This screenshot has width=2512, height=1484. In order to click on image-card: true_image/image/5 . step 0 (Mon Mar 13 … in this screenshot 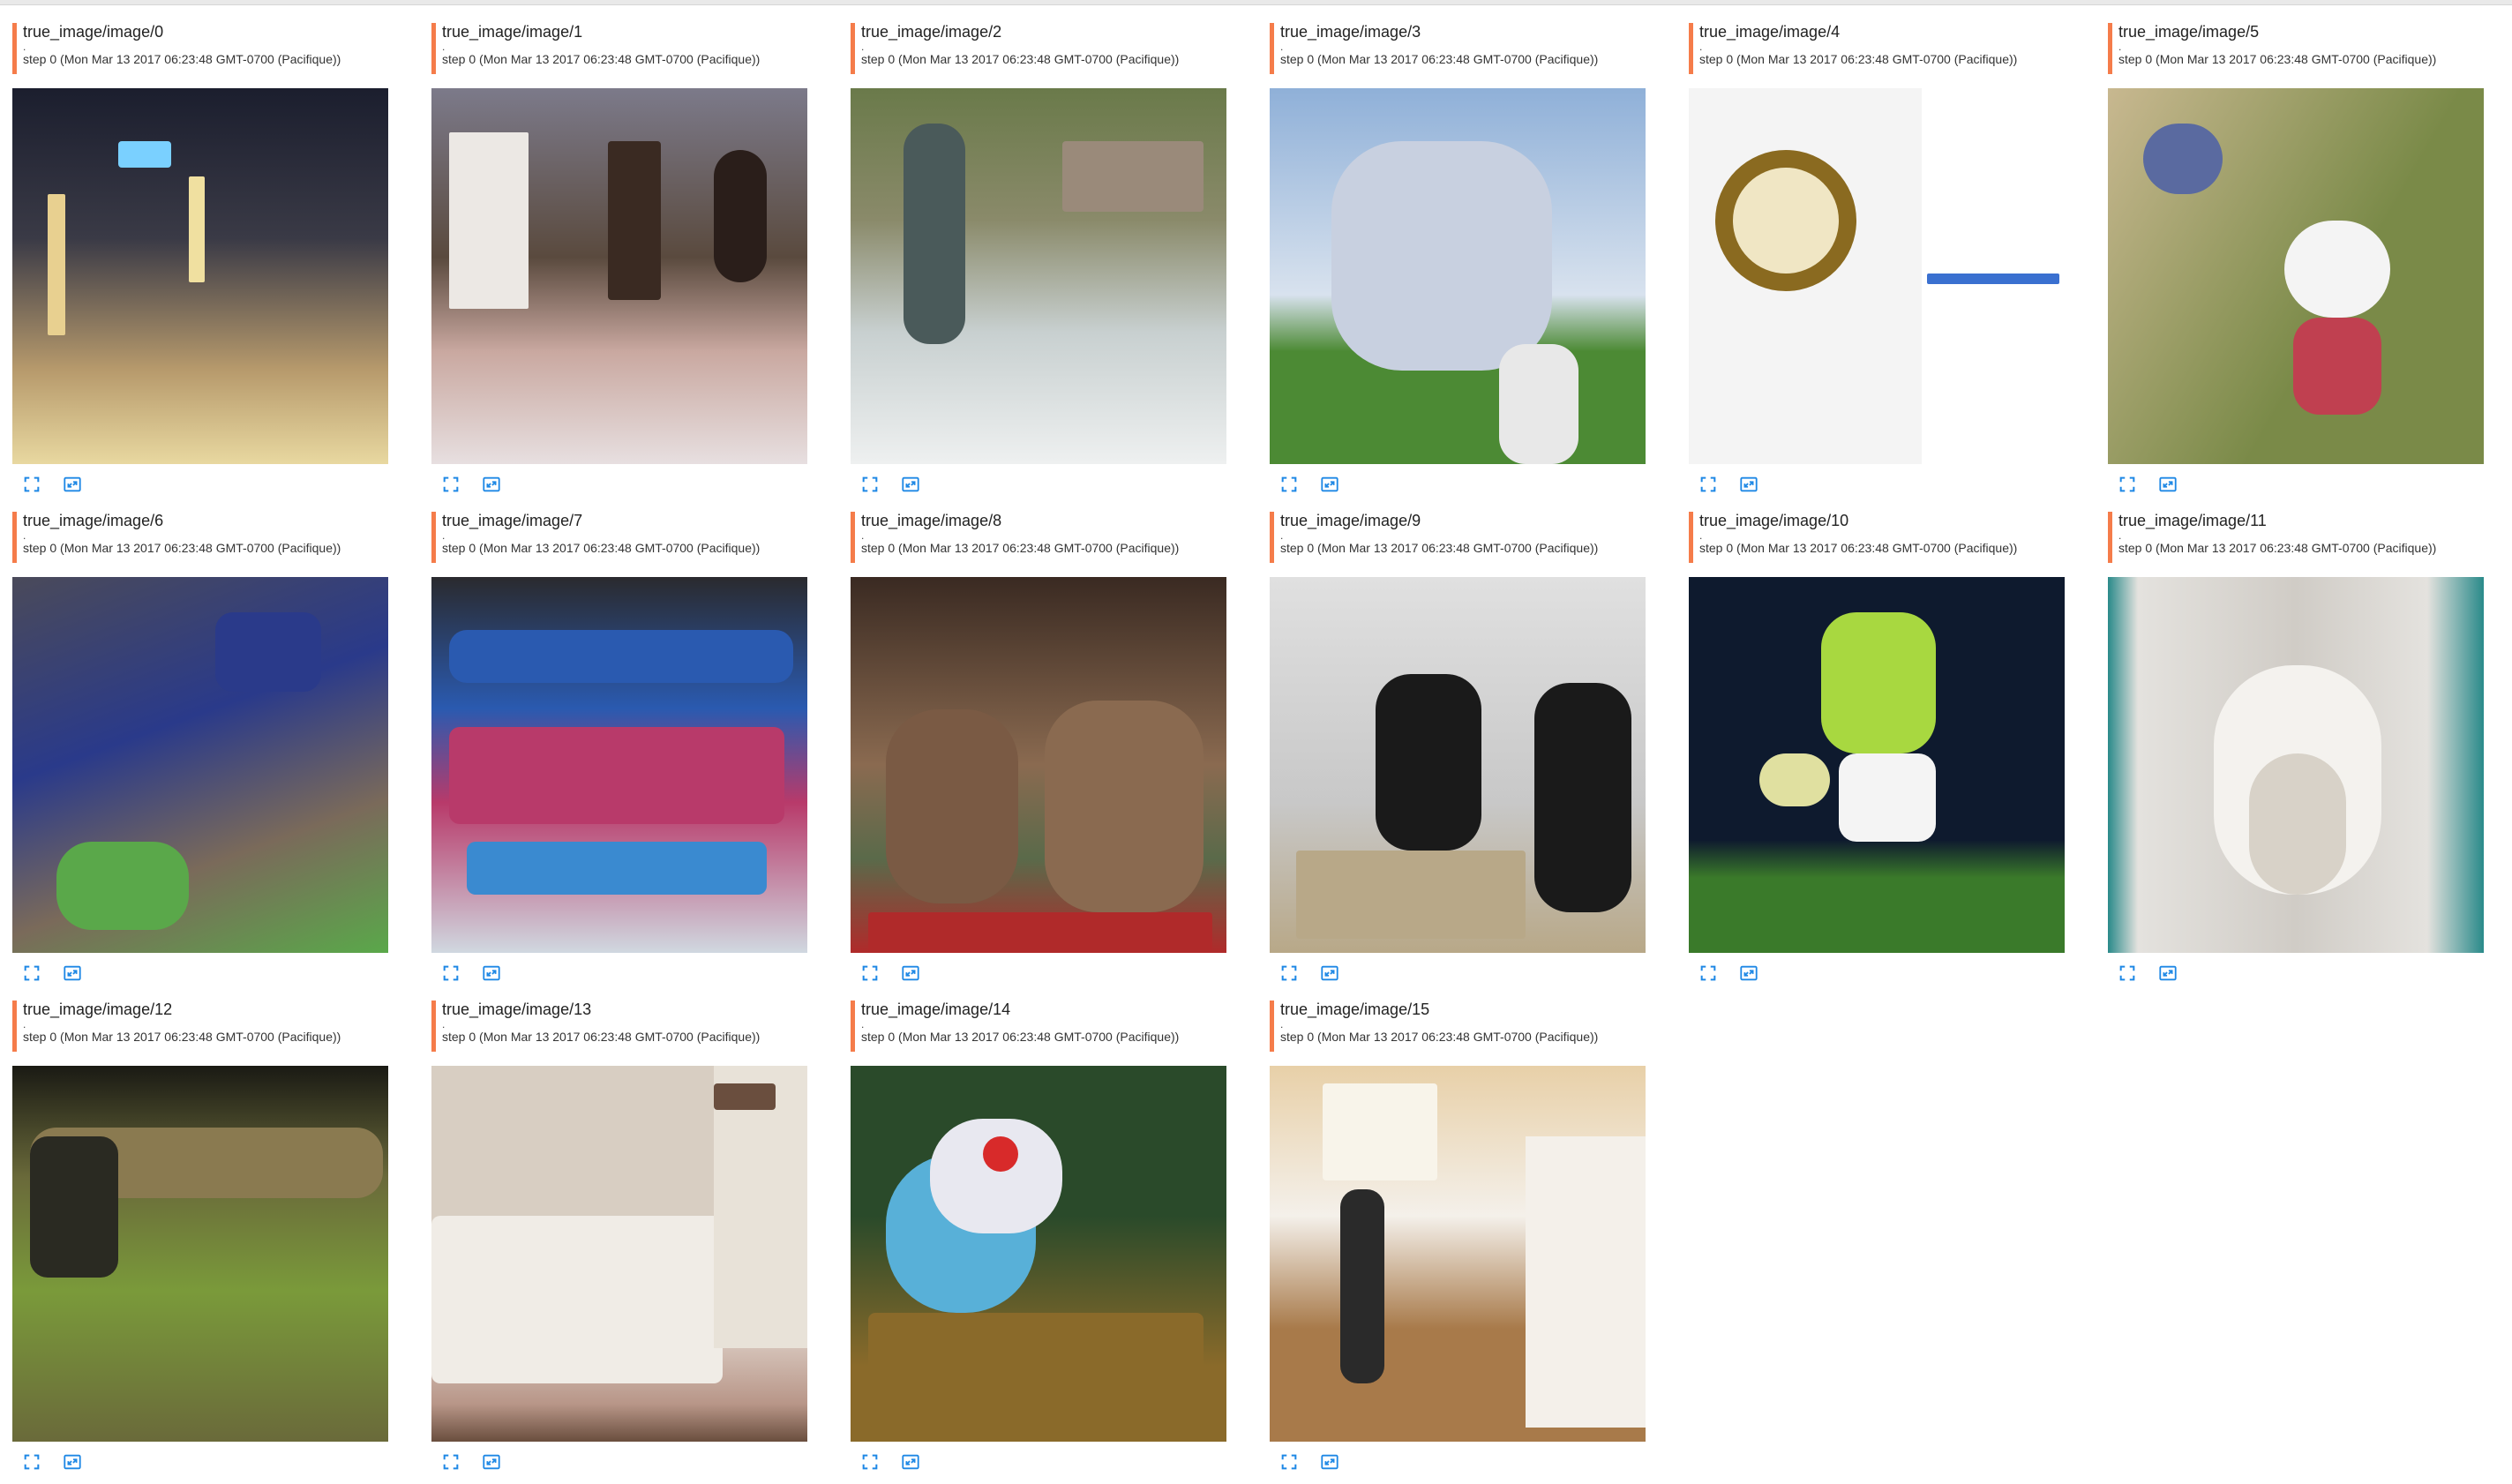, I will do `click(2296, 262)`.